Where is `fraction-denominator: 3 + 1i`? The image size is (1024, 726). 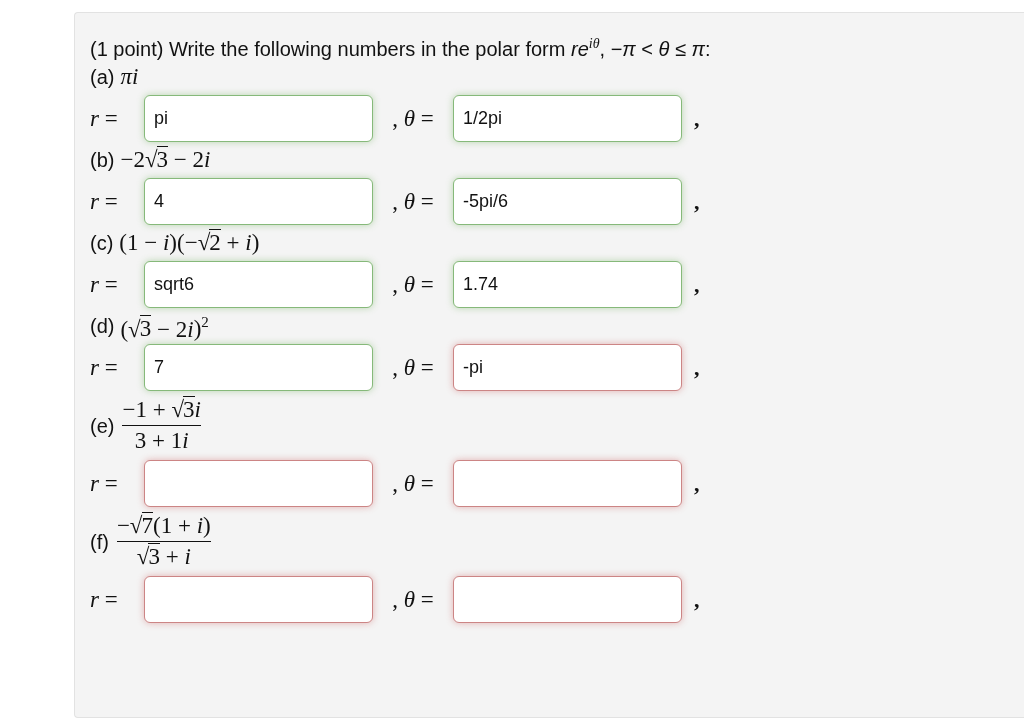 fraction-denominator: 3 + 1i is located at coordinates (161, 441).